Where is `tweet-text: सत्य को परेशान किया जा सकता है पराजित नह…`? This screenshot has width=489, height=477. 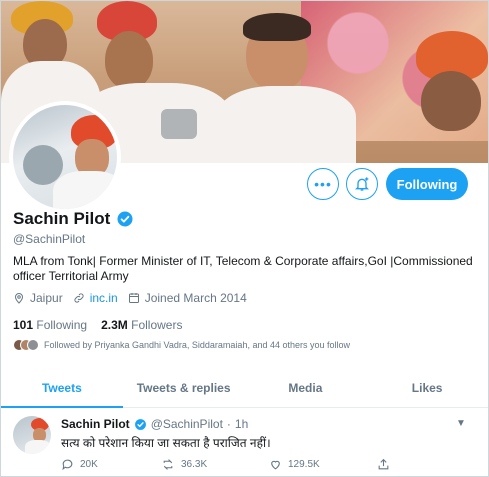 tweet-text: सत्य को परेशान किया जा सकता है पराजित नह… is located at coordinates (166, 443).